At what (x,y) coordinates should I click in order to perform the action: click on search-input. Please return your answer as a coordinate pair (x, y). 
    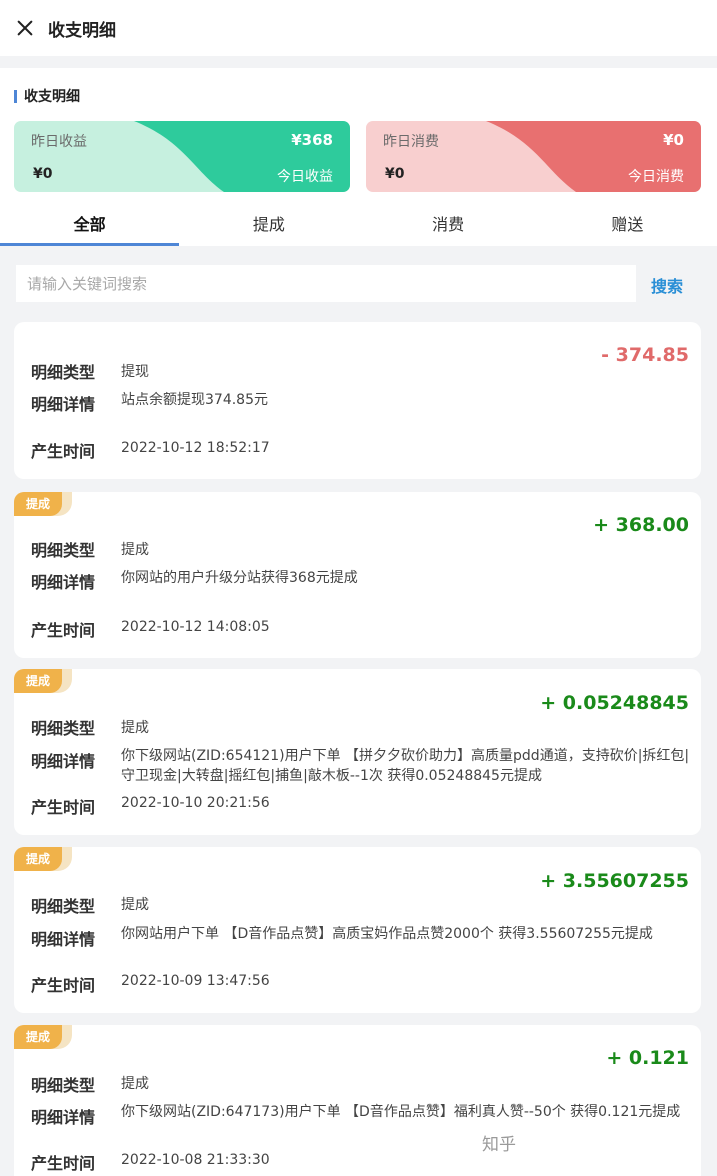
    Looking at the image, I should click on (326, 283).